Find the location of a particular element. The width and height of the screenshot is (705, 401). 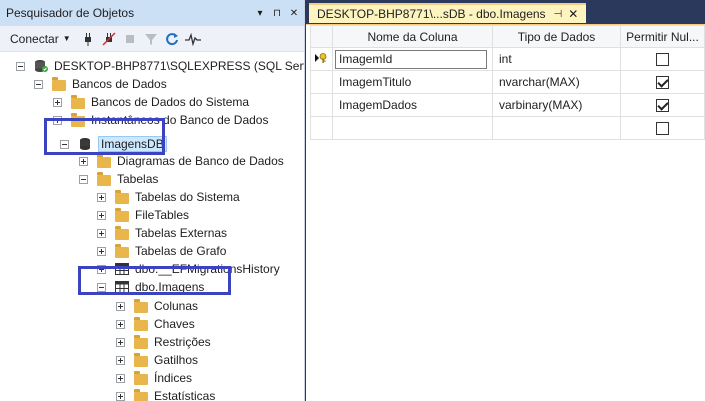

window-position-dropdown-icon: ▾ is located at coordinates (260, 13).